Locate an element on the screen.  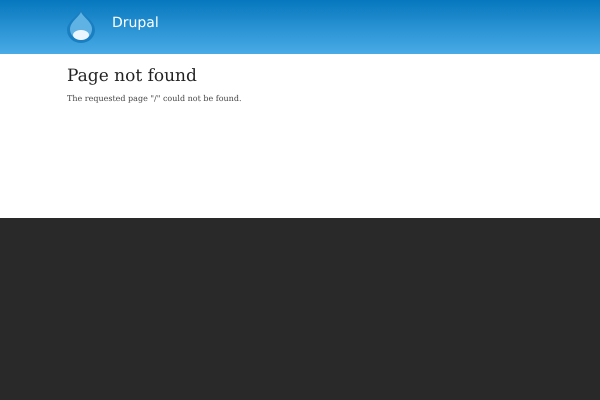
page-title: Page not found is located at coordinates (132, 76).